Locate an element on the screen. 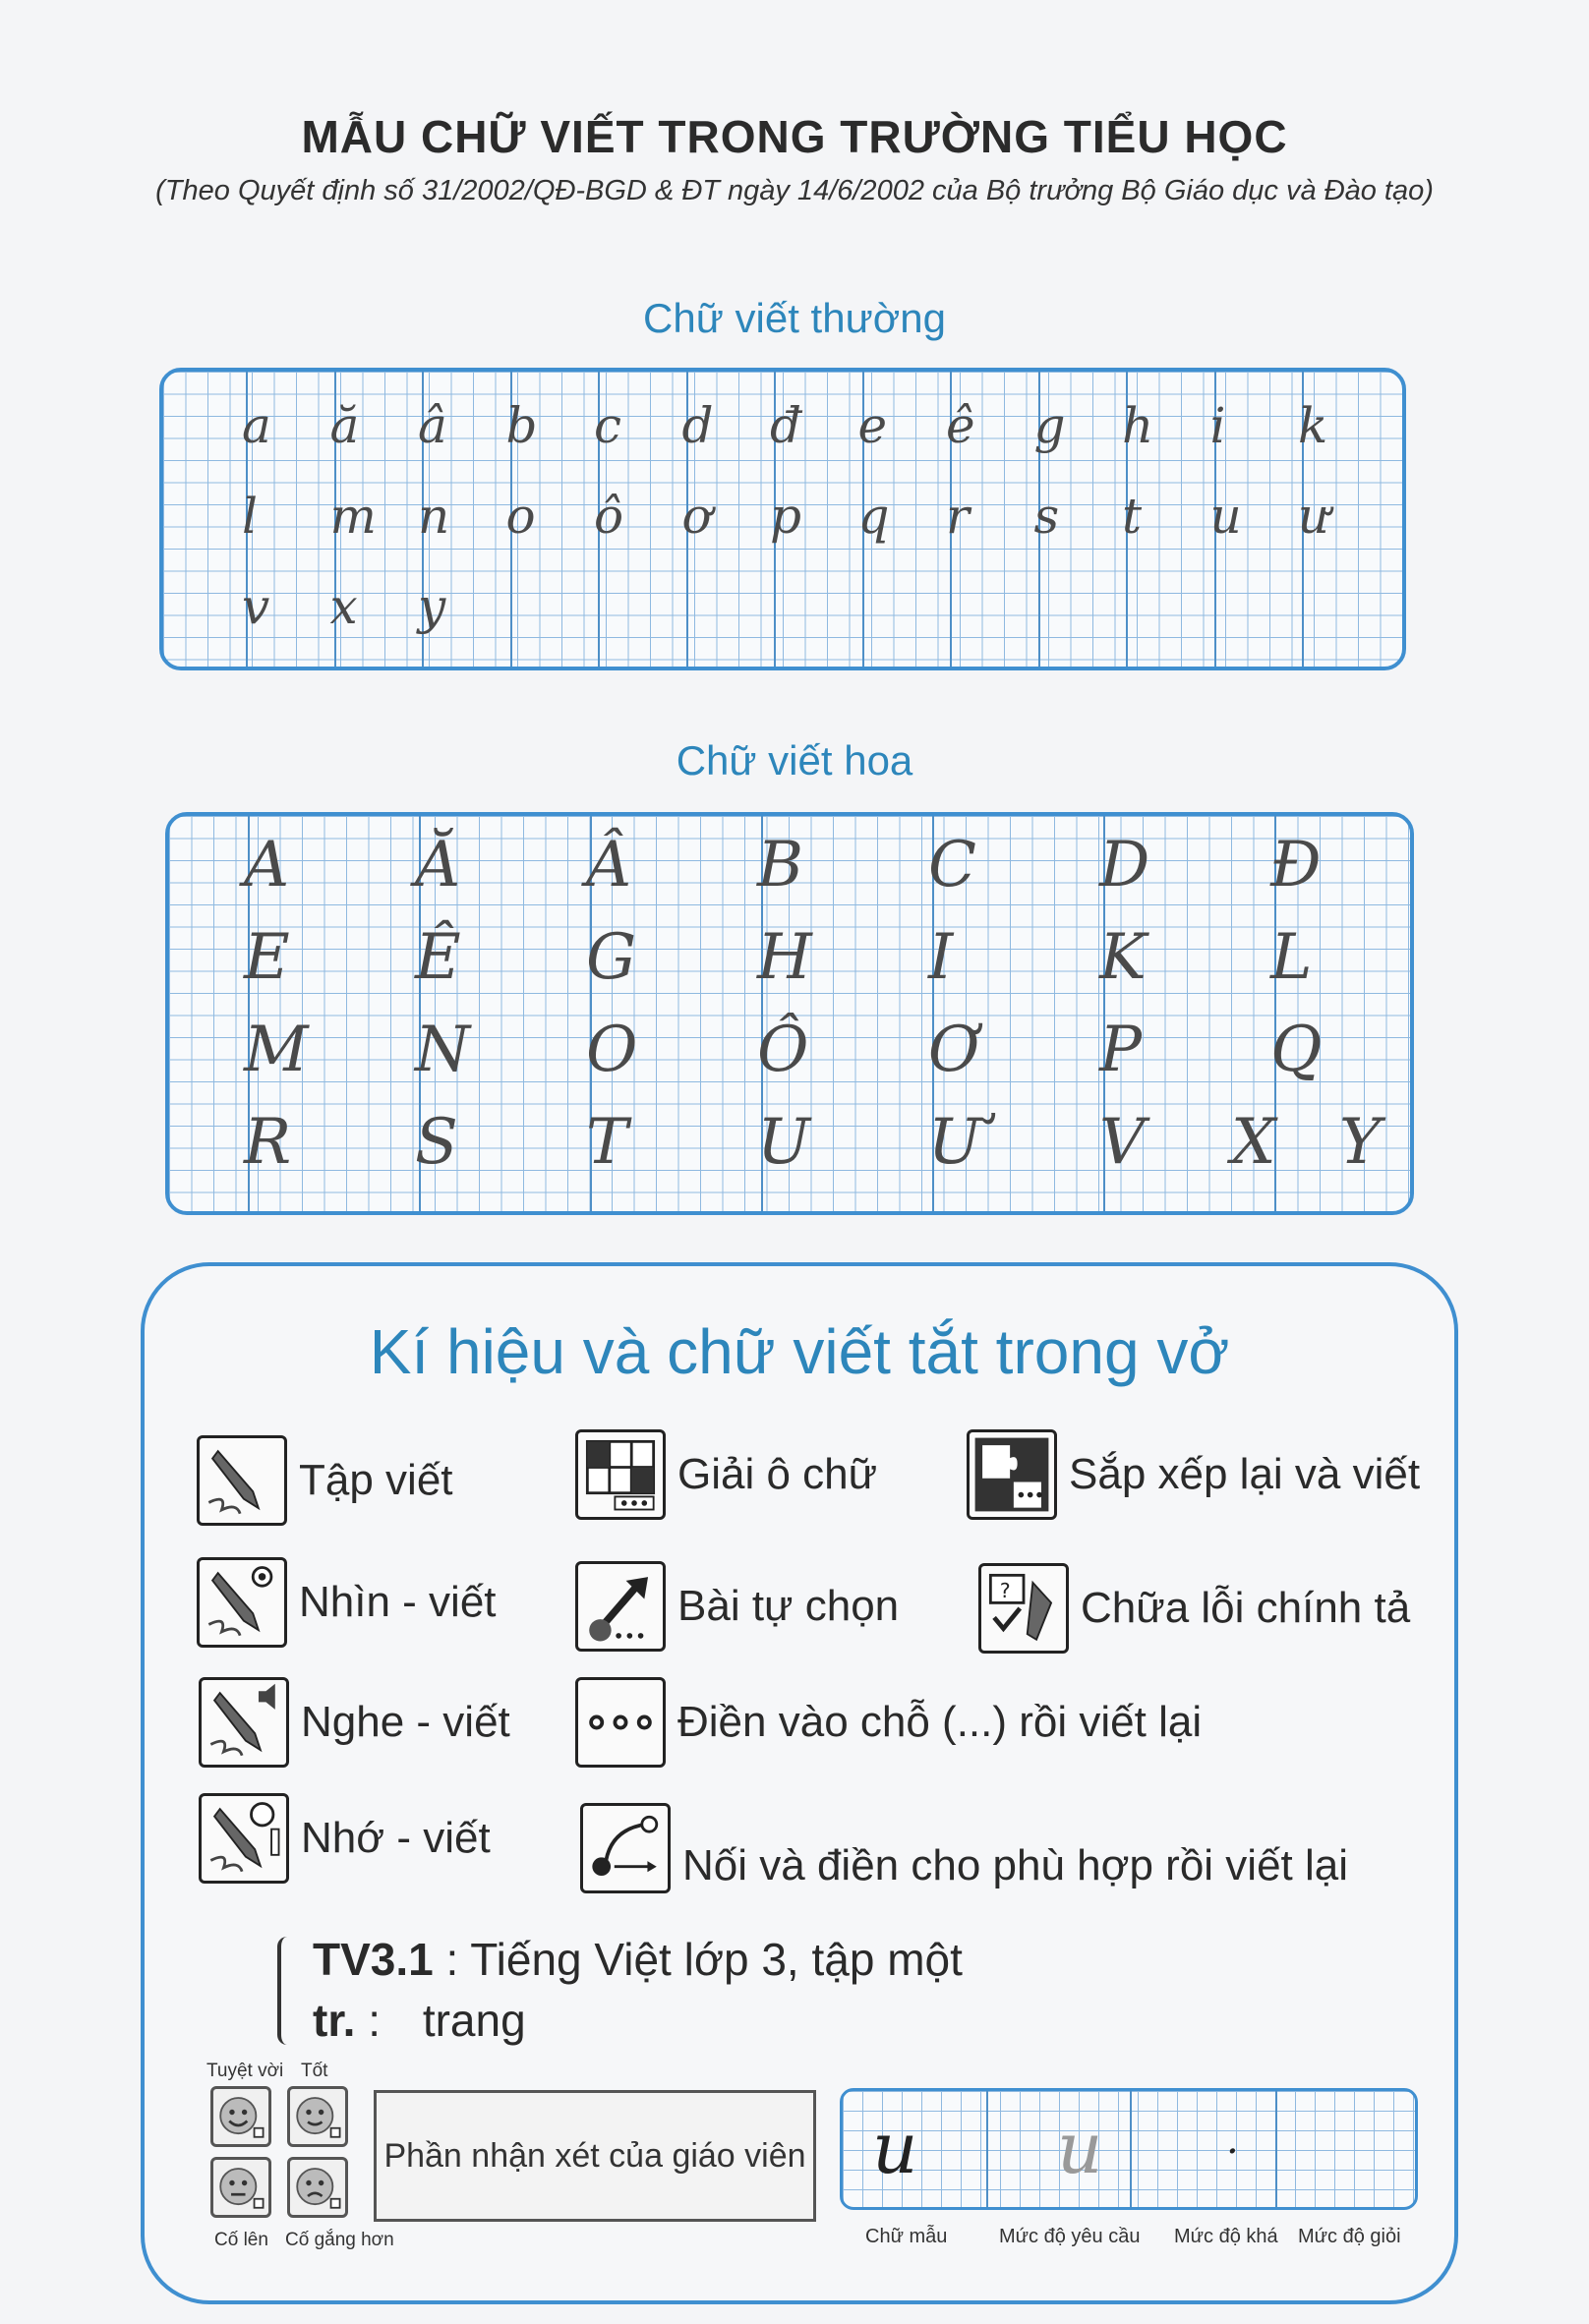  letter-glyph: ơ is located at coordinates (697, 516).